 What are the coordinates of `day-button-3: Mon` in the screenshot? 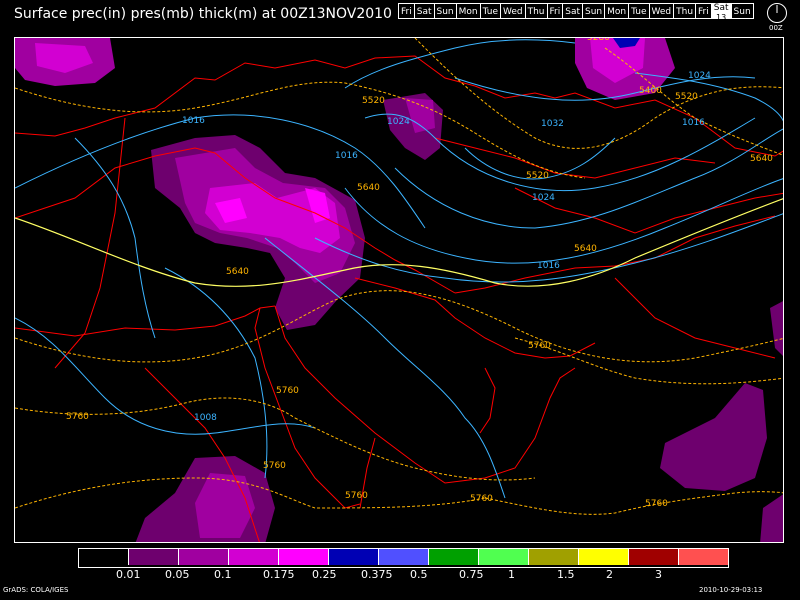 It's located at (468, 11).